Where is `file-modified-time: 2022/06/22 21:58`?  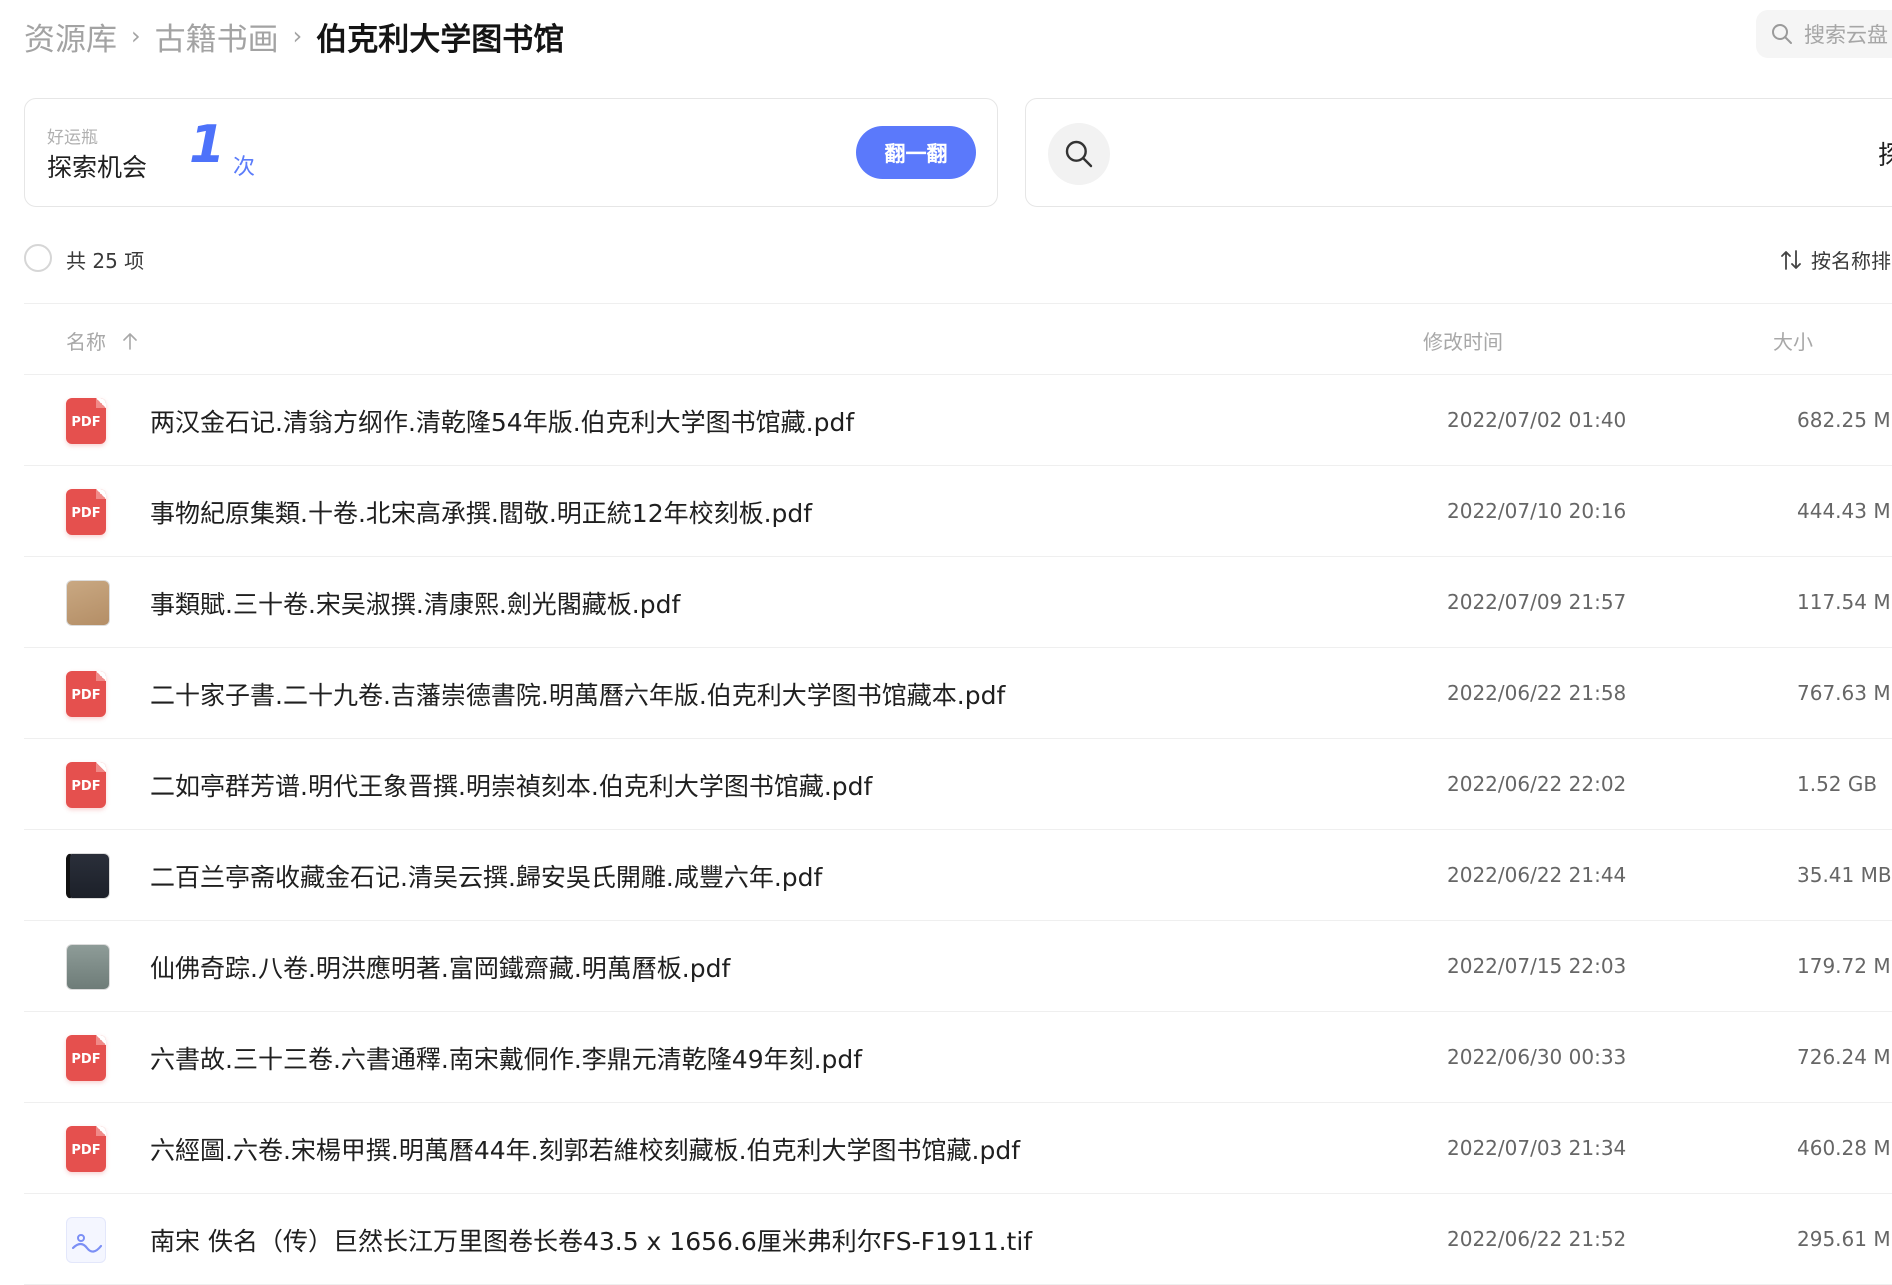
file-modified-time: 2022/06/22 21:58 is located at coordinates (1537, 693).